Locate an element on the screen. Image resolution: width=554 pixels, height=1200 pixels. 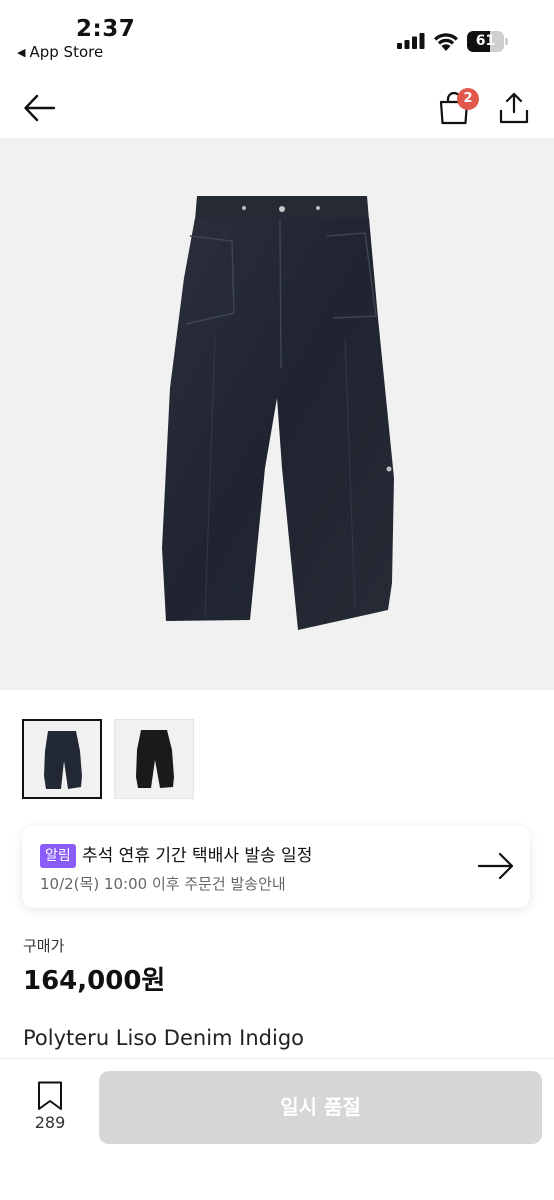
cellular-signal-icon is located at coordinates (411, 41).